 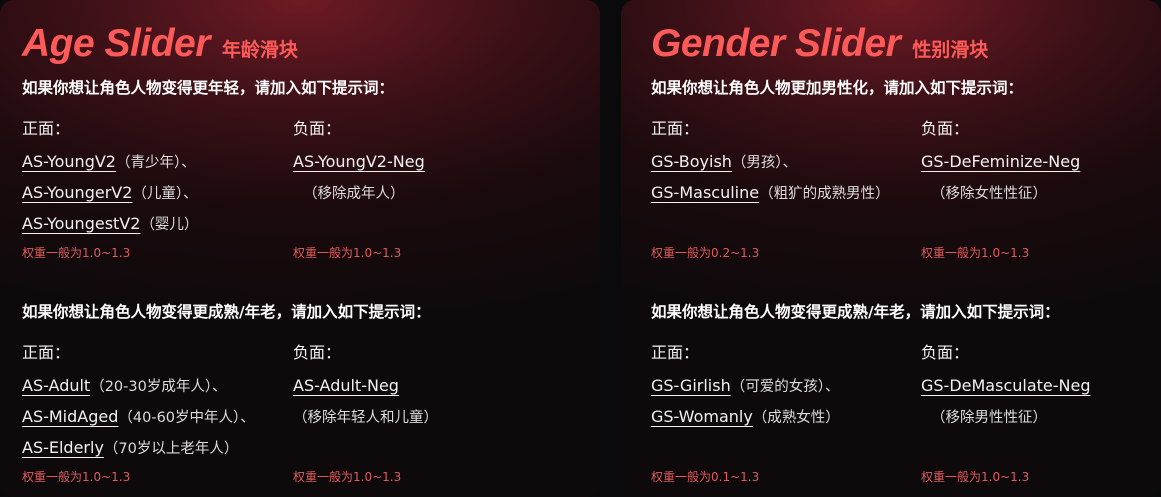 I want to click on prompt-item: AS-YoungestV2（婴儿）, so click(x=110, y=223).